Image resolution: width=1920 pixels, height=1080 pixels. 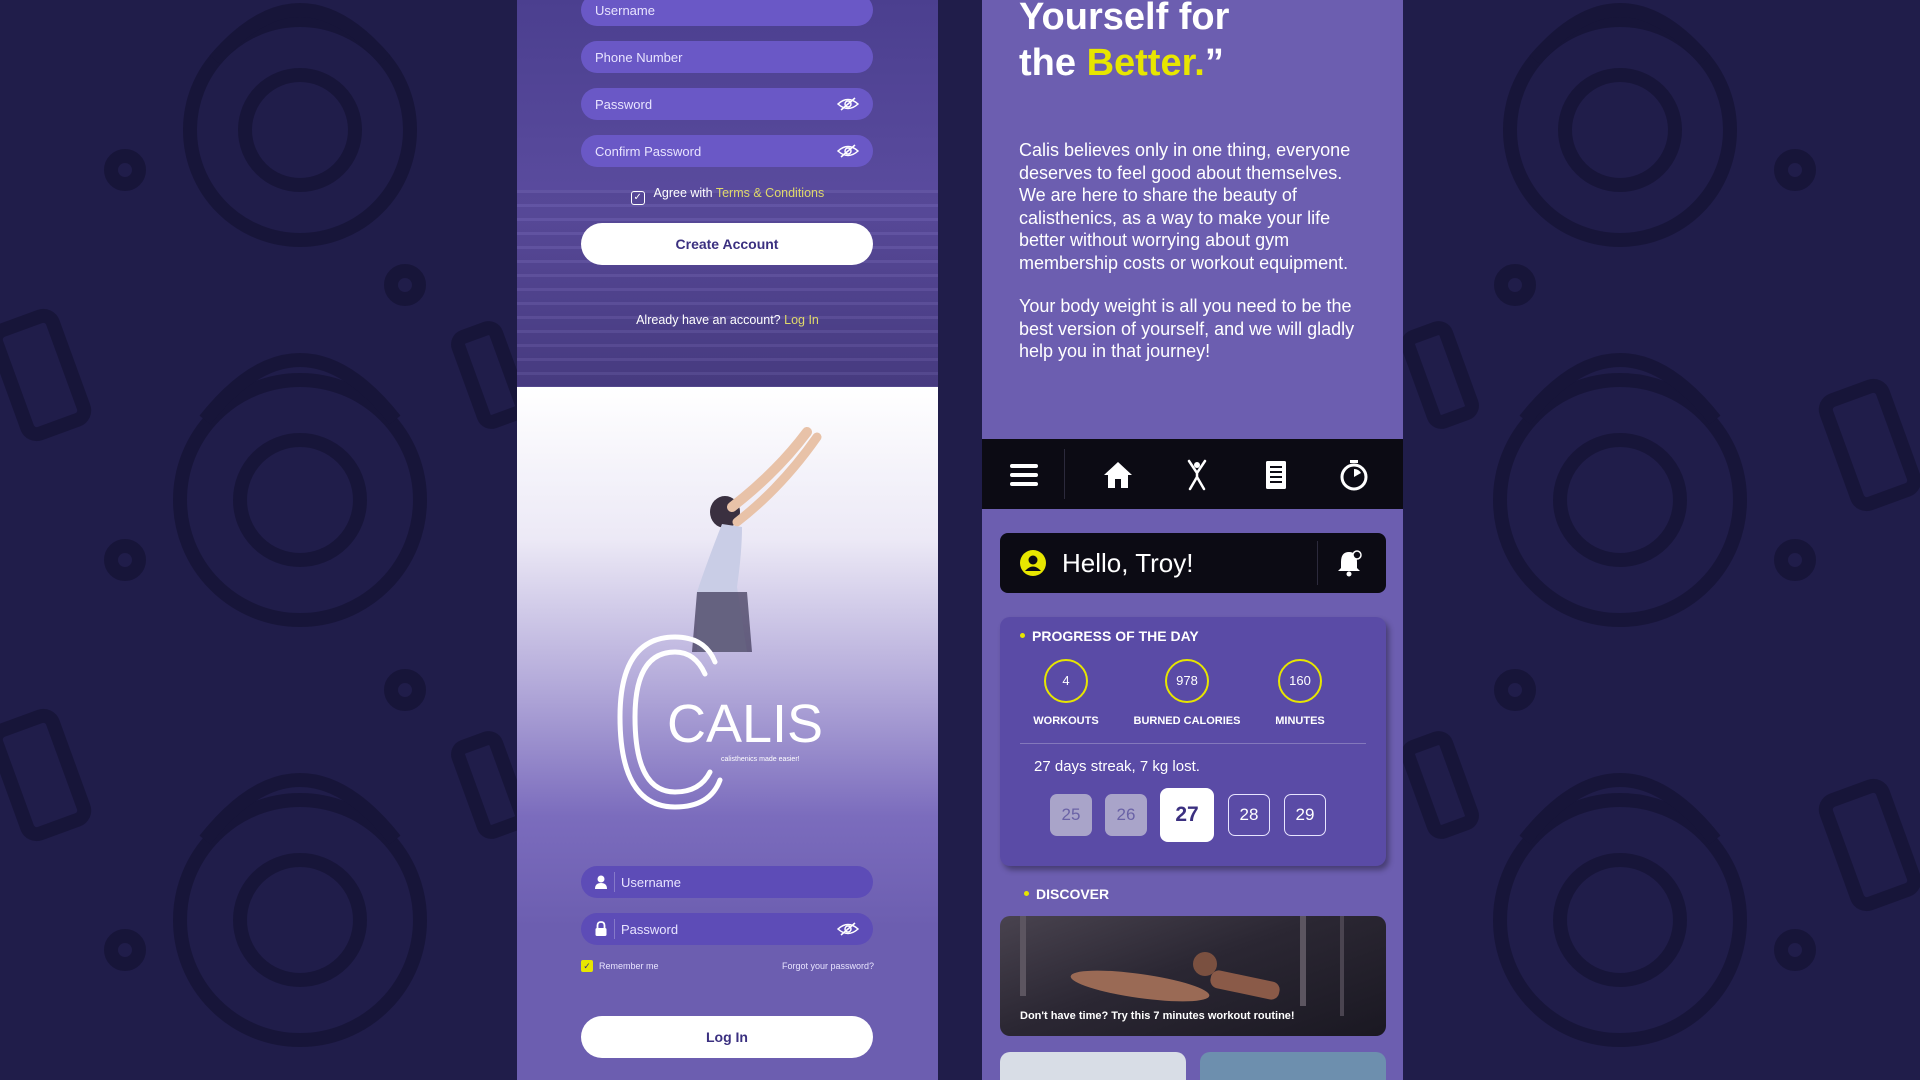 What do you see at coordinates (650, 929) in the screenshot?
I see `login-password-placeholder: Password` at bounding box center [650, 929].